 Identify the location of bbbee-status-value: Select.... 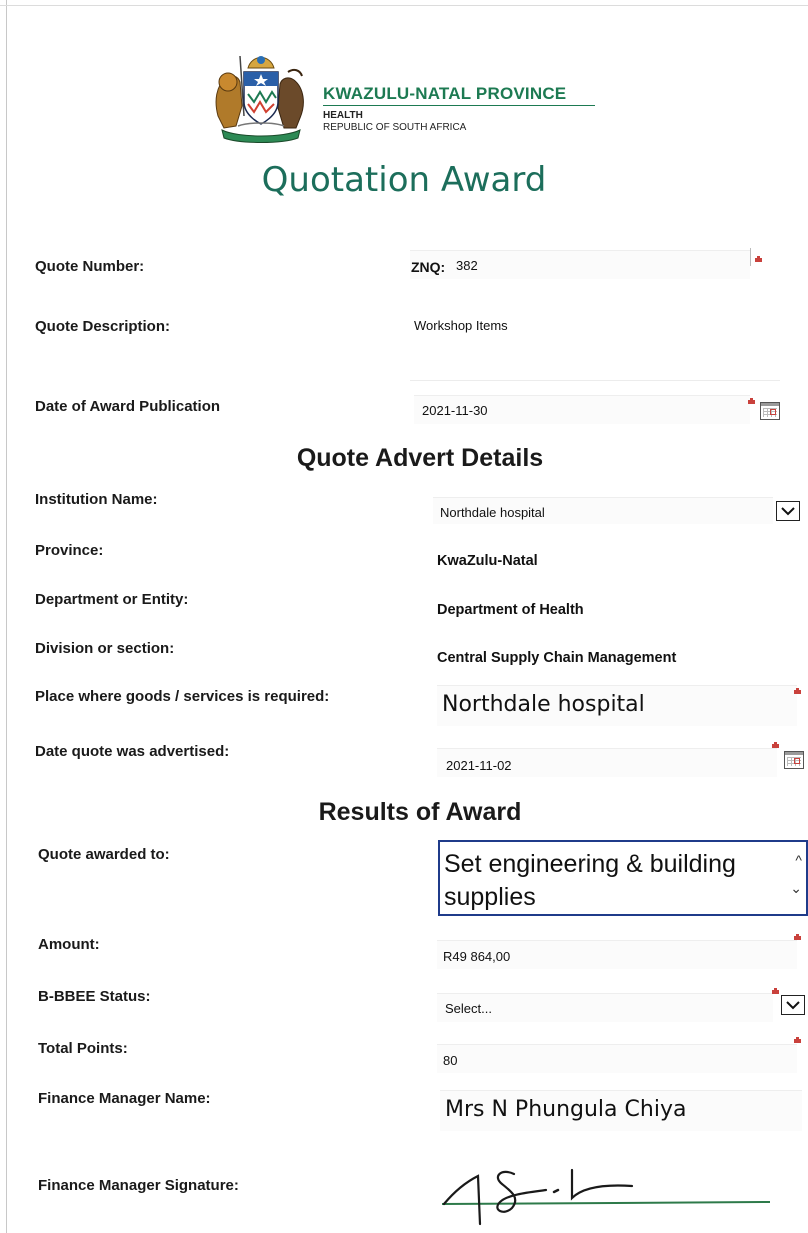
(468, 1008).